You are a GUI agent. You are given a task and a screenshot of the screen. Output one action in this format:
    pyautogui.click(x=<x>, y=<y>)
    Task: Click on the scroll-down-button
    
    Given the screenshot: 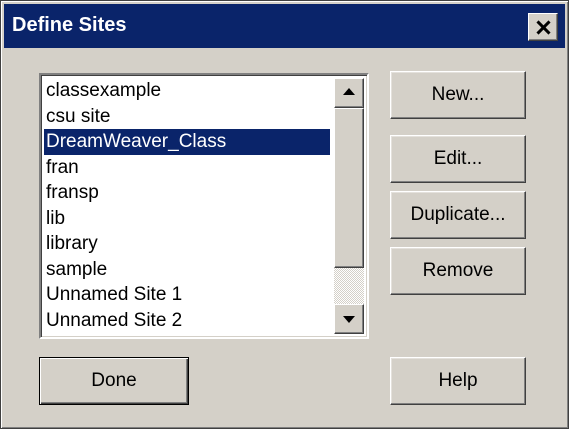 What is the action you would take?
    pyautogui.click(x=349, y=319)
    